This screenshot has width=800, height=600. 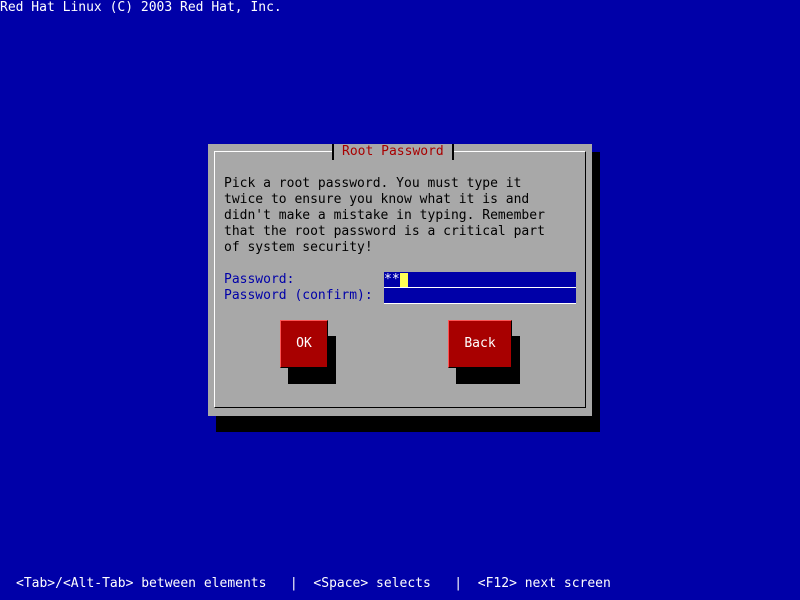 What do you see at coordinates (480, 280) in the screenshot?
I see `password-field: **` at bounding box center [480, 280].